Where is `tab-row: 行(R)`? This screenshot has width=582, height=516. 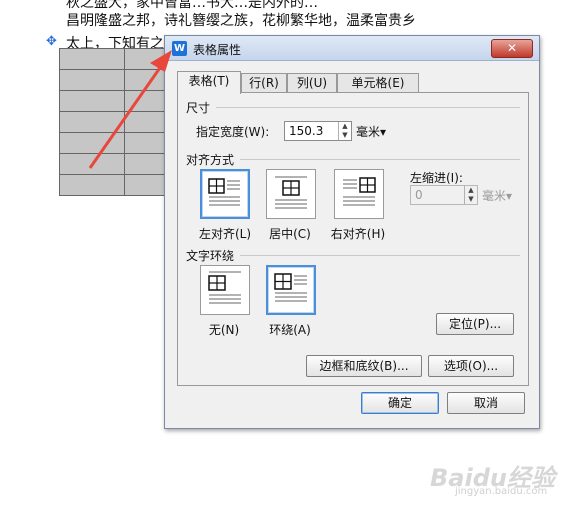 tab-row: 行(R) is located at coordinates (264, 83).